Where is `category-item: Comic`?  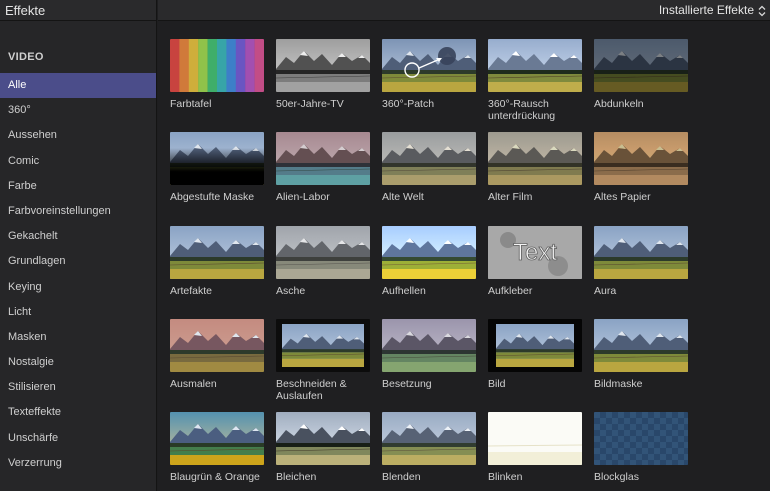 category-item: Comic is located at coordinates (78, 161).